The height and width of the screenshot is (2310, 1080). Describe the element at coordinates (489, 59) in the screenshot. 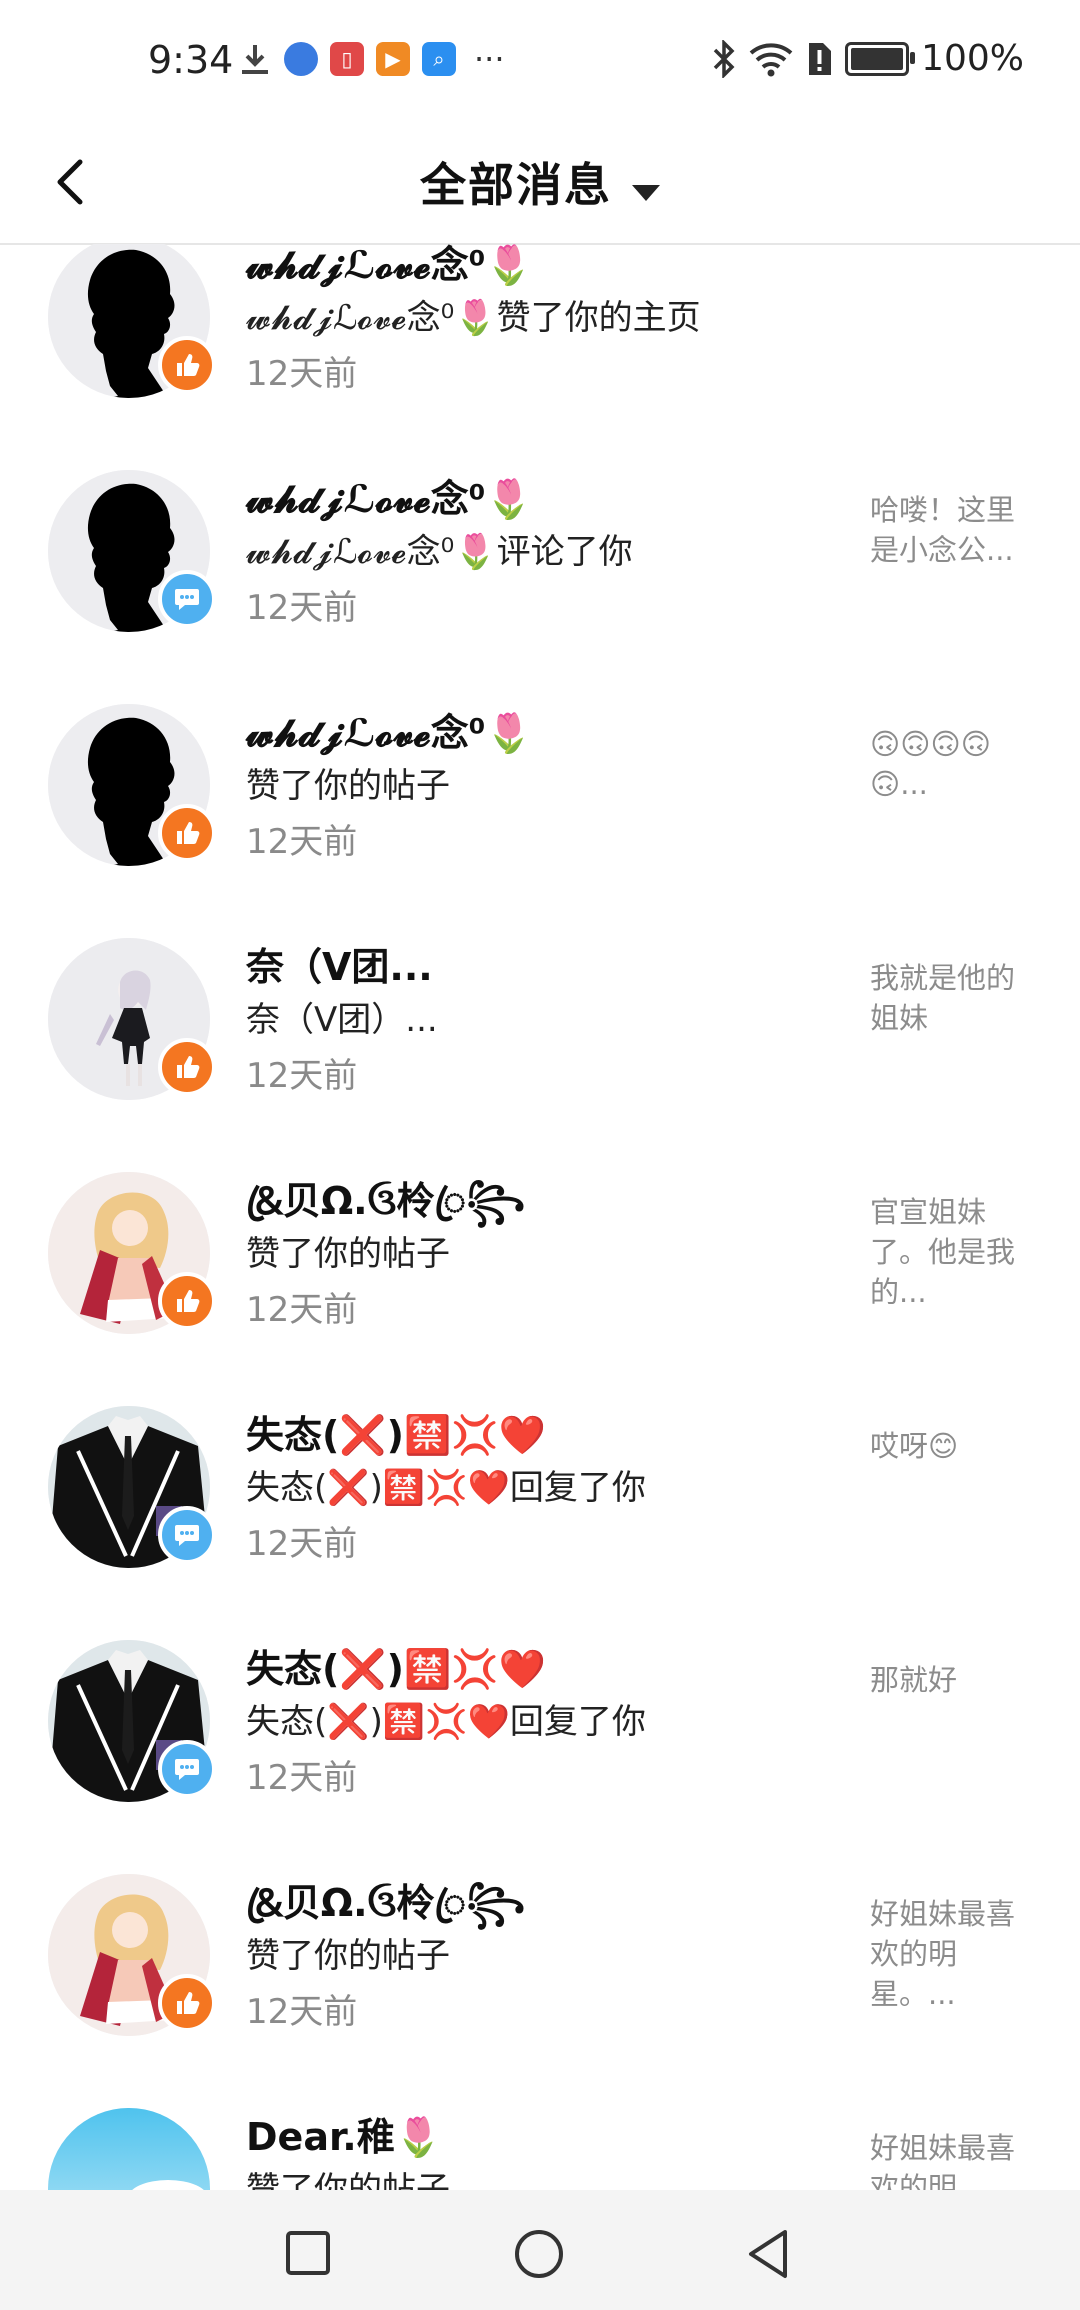

I see `more-notifications-icon: ···` at that location.